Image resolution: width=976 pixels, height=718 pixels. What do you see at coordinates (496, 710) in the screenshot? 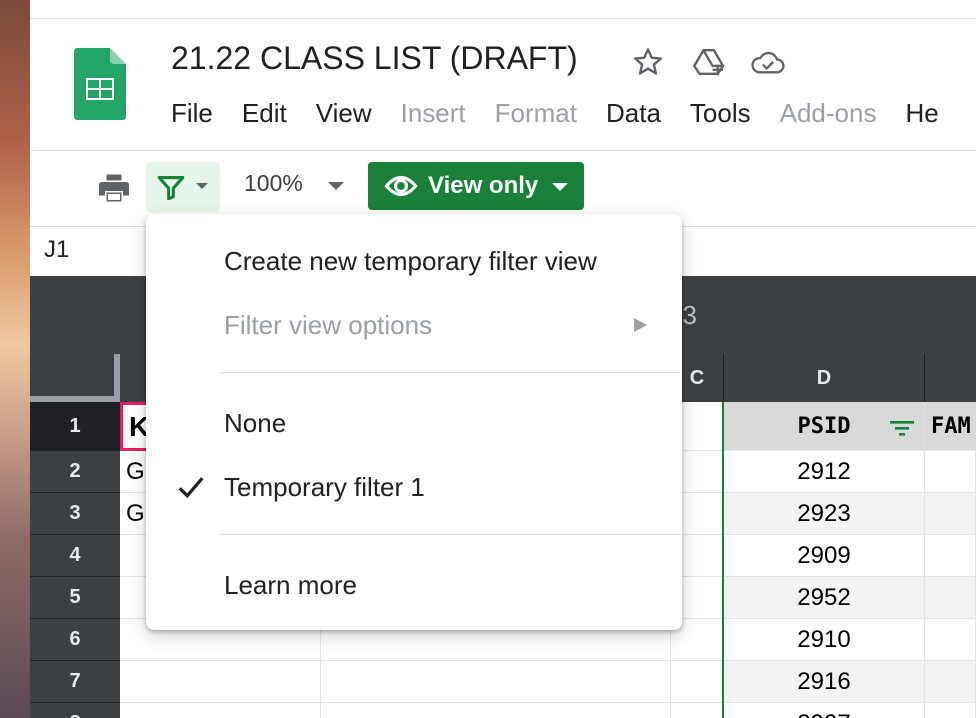
I see `cell-mid8` at bounding box center [496, 710].